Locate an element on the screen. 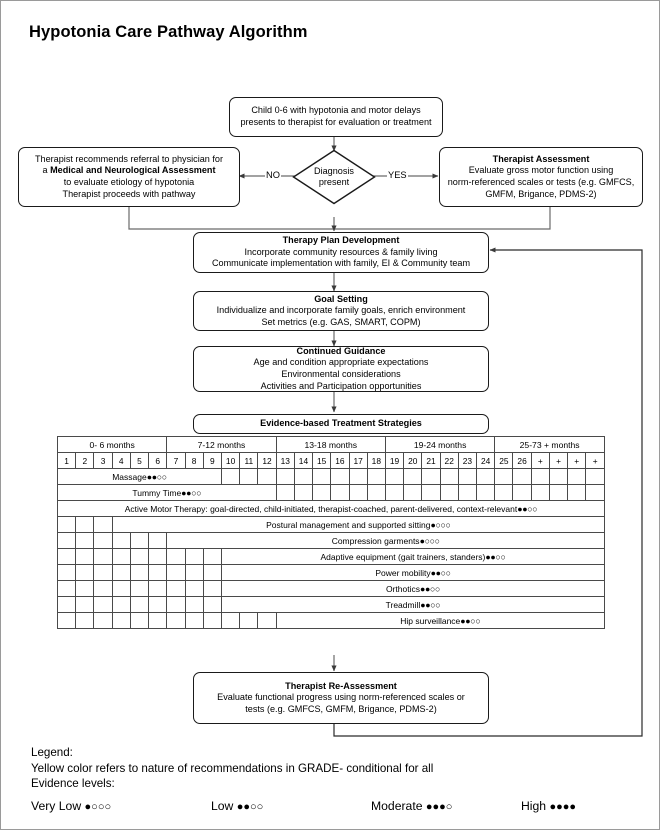 This screenshot has height=830, width=660. reassessment-heading: Therapist Re-Assessment is located at coordinates (341, 685).